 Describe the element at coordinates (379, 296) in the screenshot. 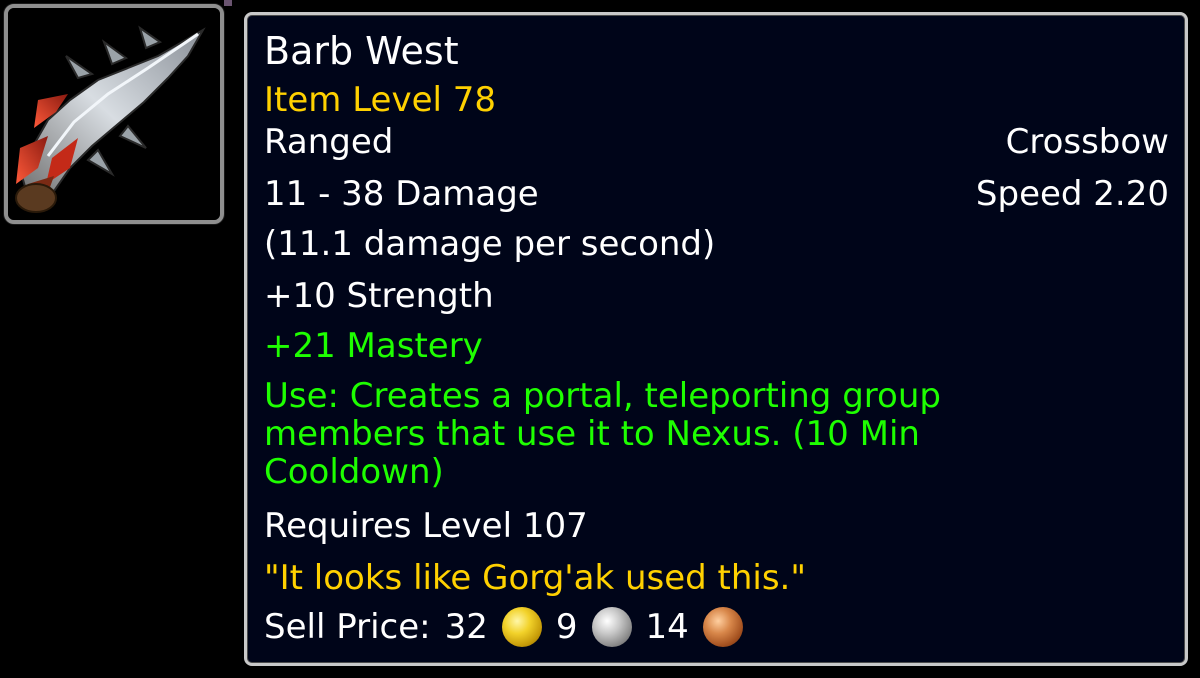

I see `stat-strength: +10 Strength` at that location.